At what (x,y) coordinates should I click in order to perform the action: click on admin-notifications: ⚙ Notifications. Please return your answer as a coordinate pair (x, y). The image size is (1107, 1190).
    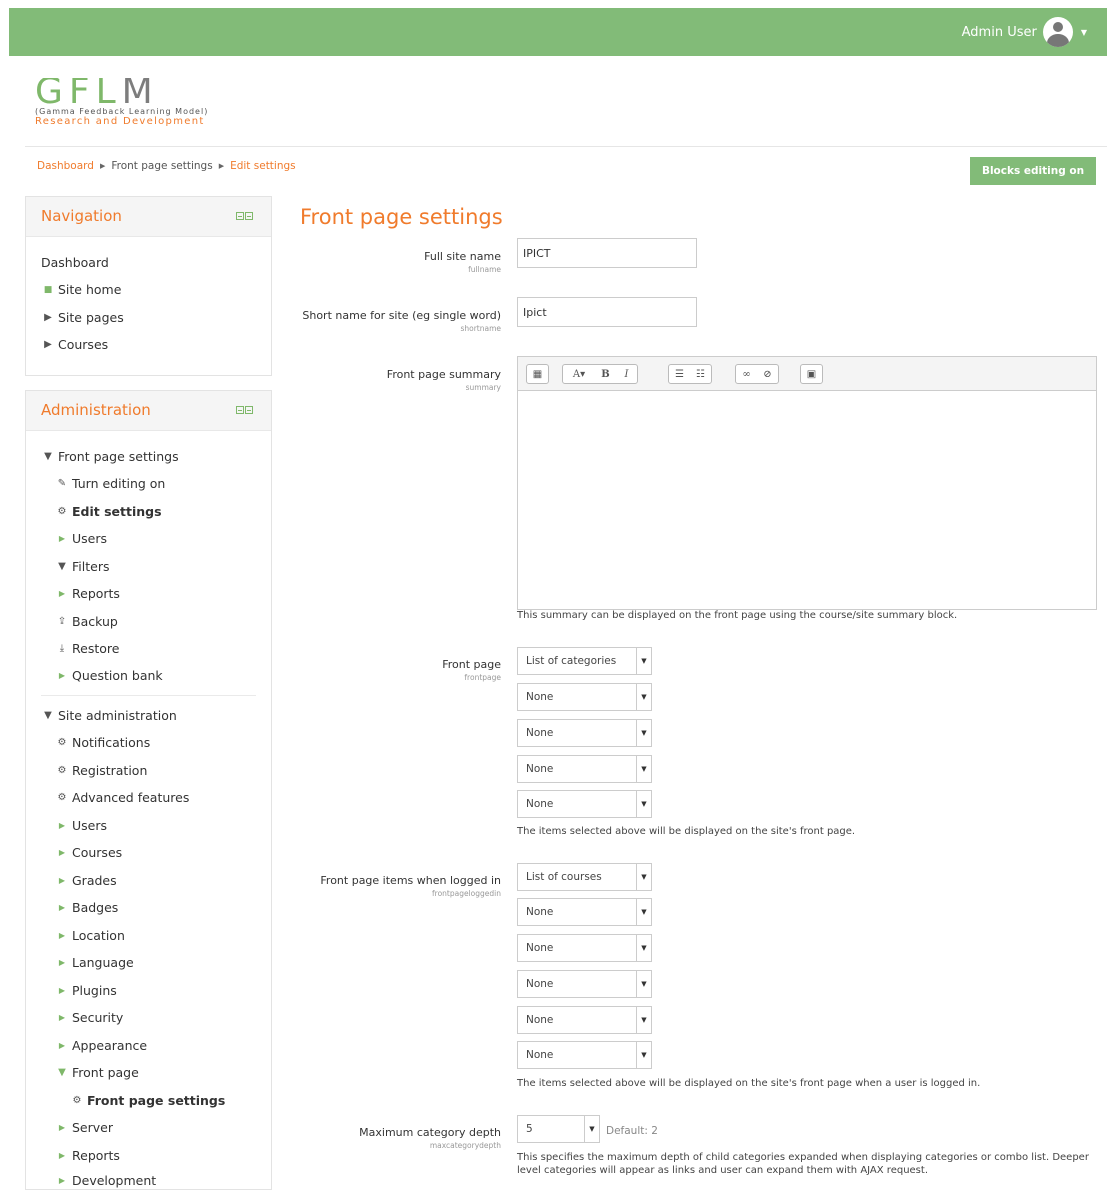
    Looking at the image, I should click on (103, 742).